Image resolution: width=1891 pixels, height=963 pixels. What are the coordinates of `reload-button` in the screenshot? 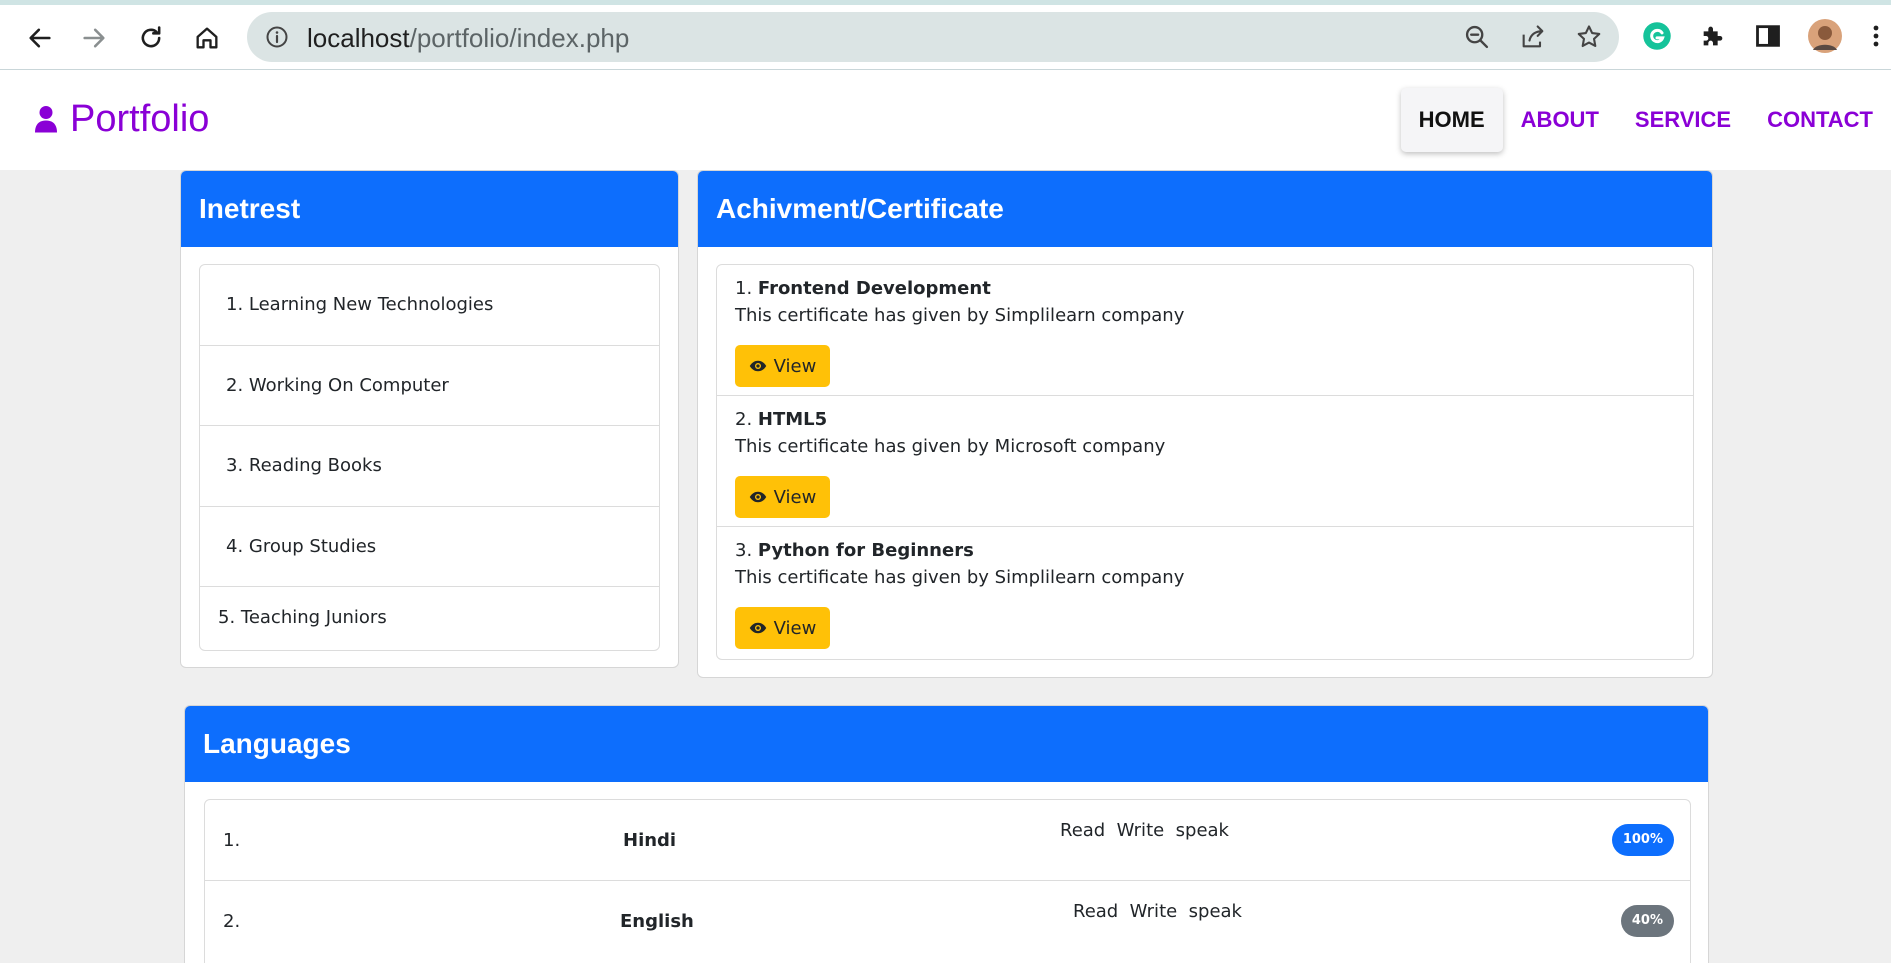 It's located at (151, 38).